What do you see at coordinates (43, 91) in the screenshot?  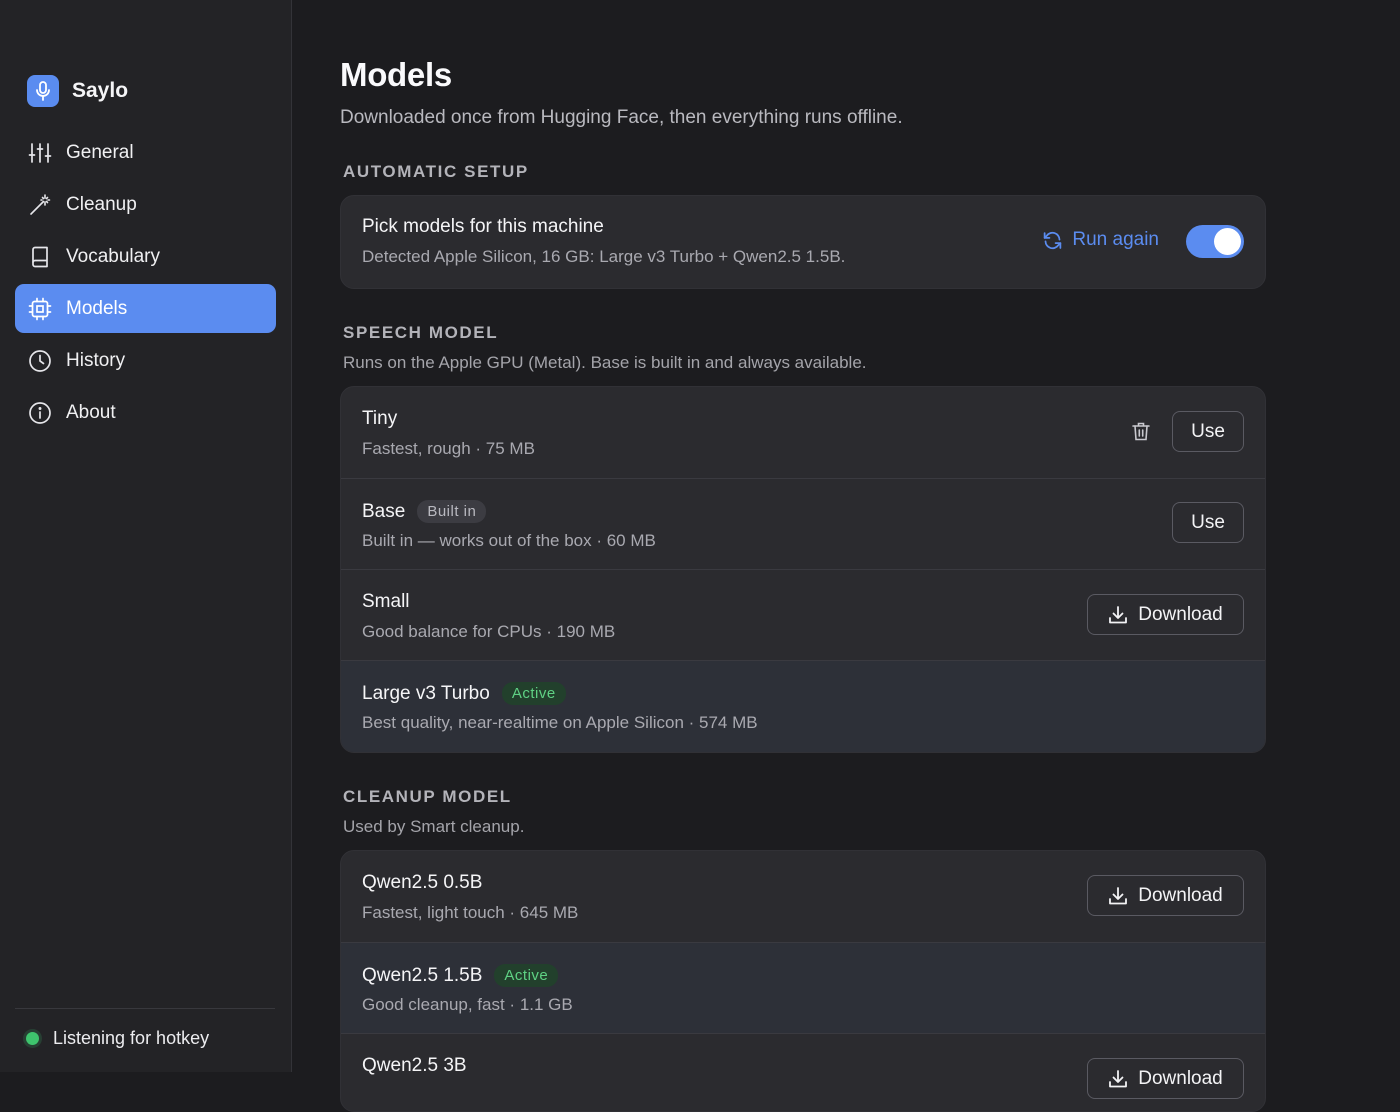 I see `microphone-icon` at bounding box center [43, 91].